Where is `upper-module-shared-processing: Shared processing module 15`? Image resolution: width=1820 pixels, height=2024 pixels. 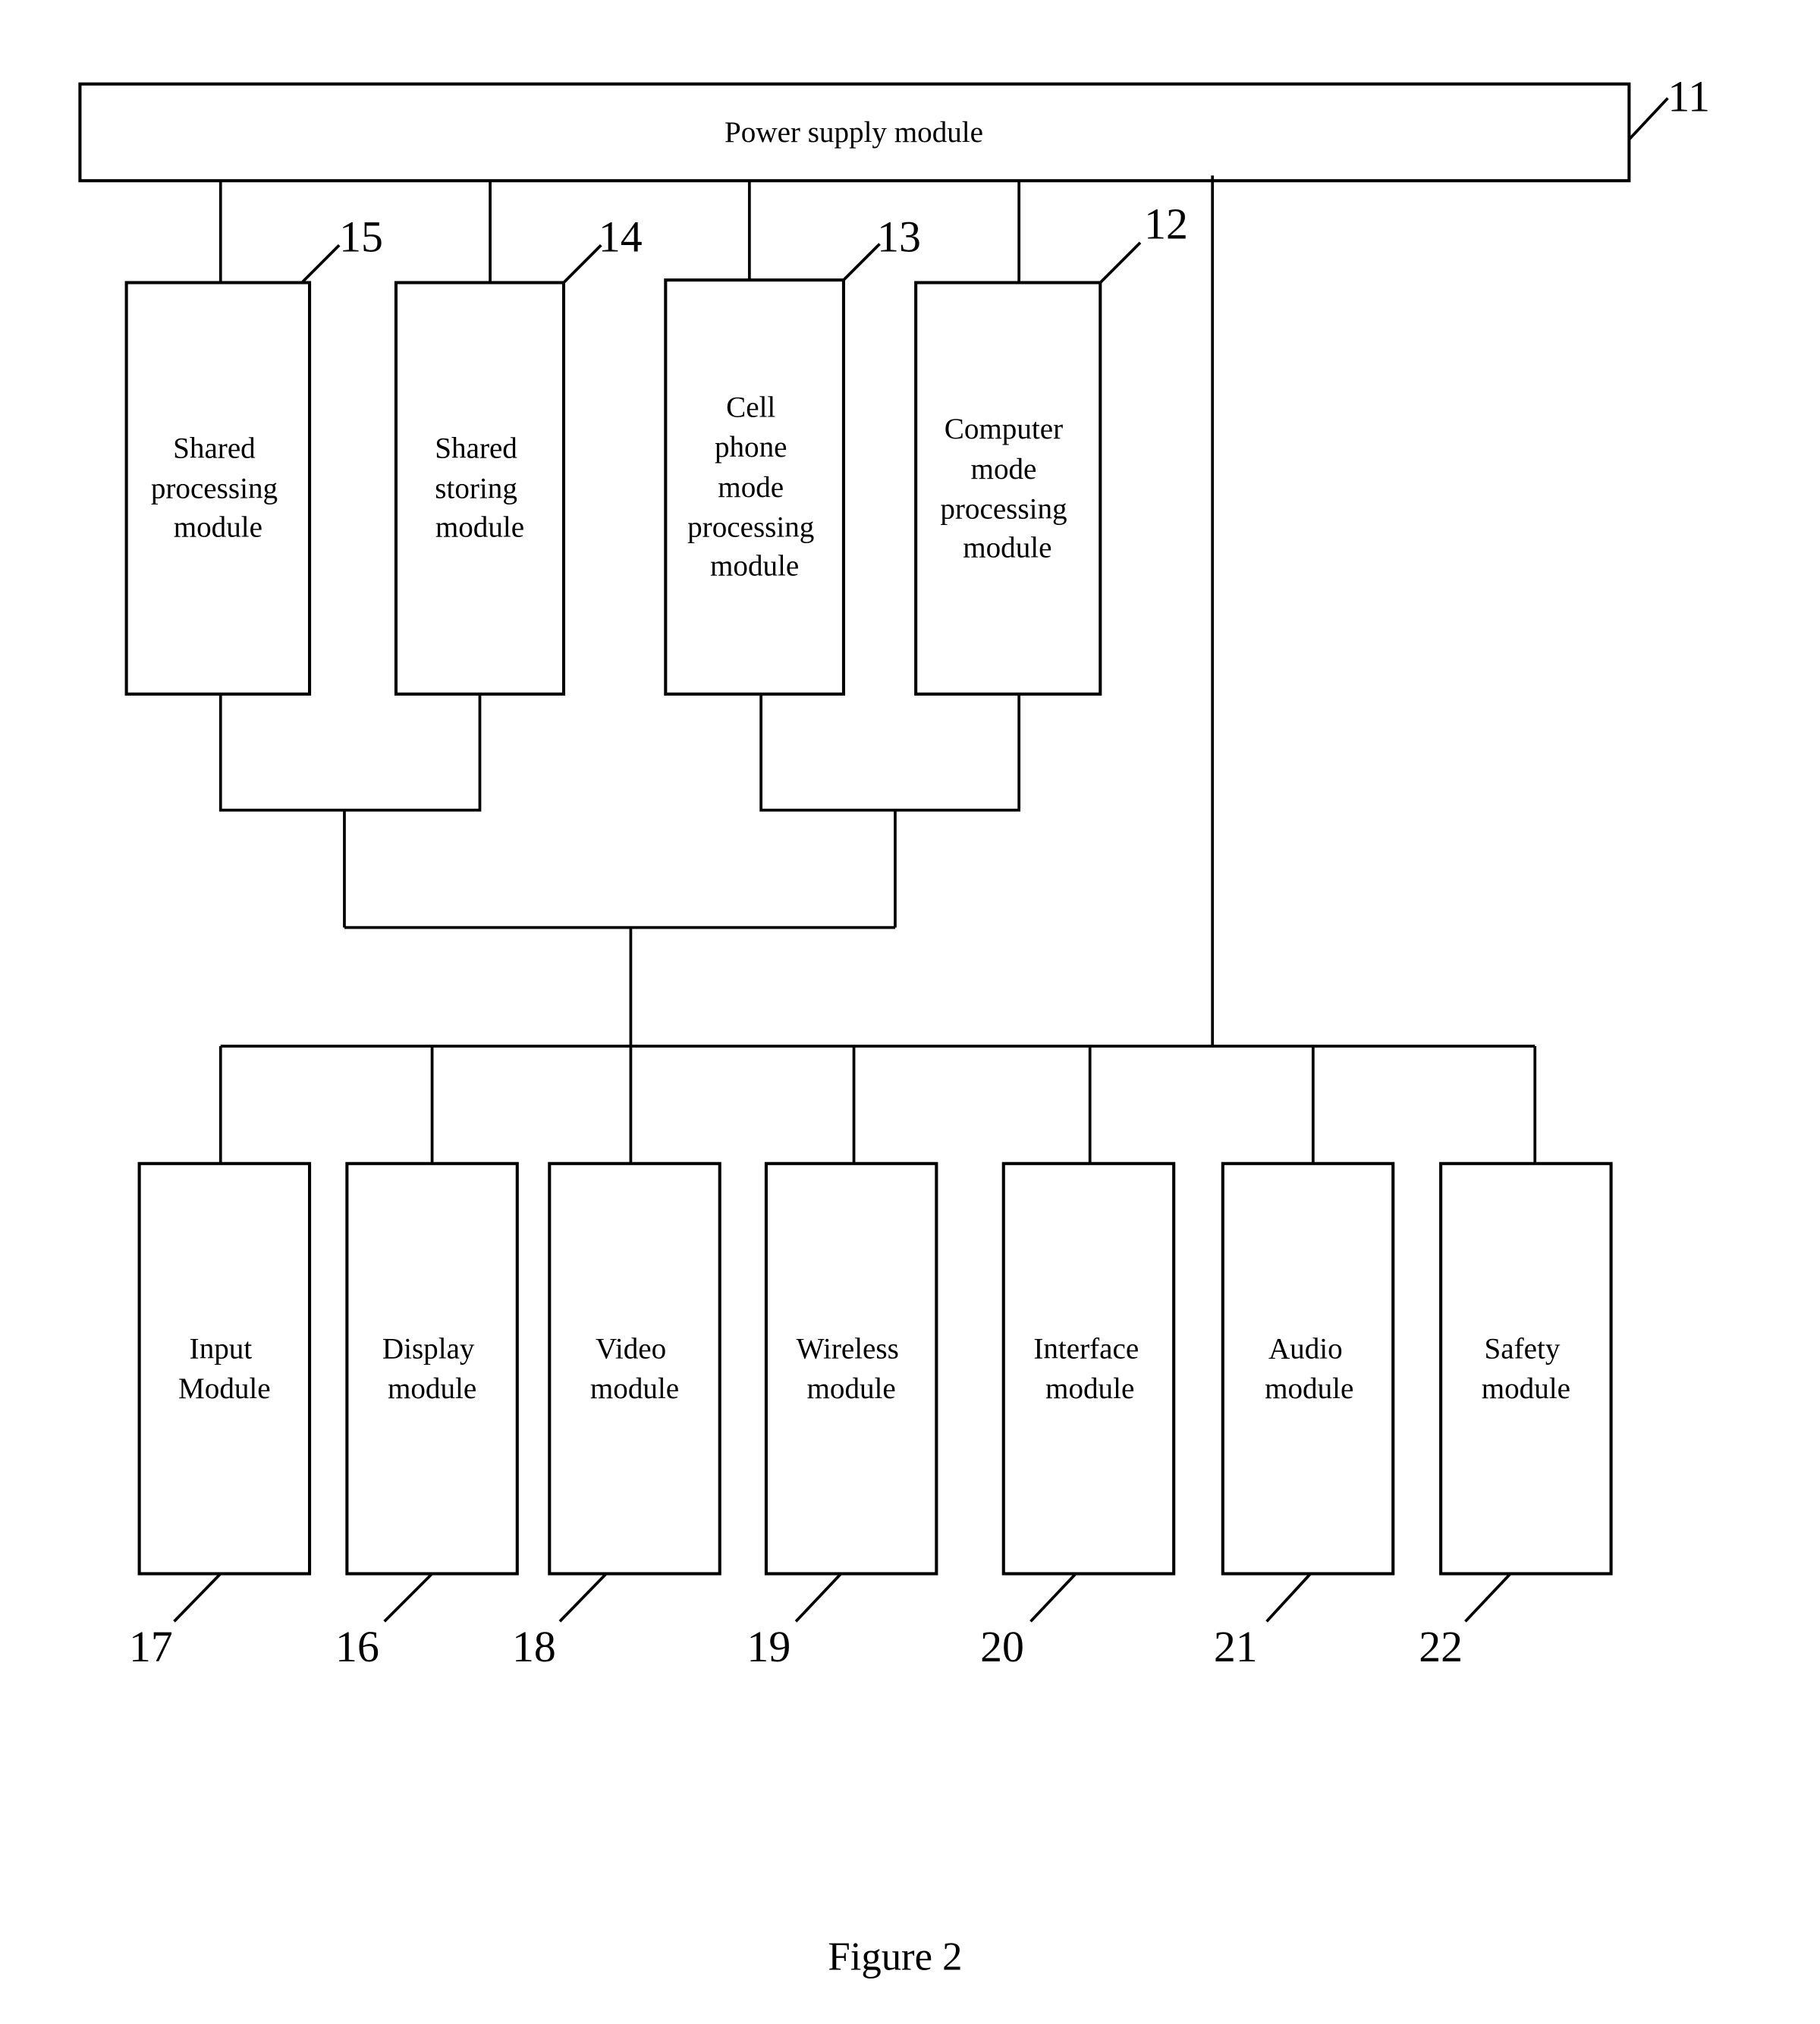 upper-module-shared-processing: Shared processing module 15 is located at coordinates (253, 454).